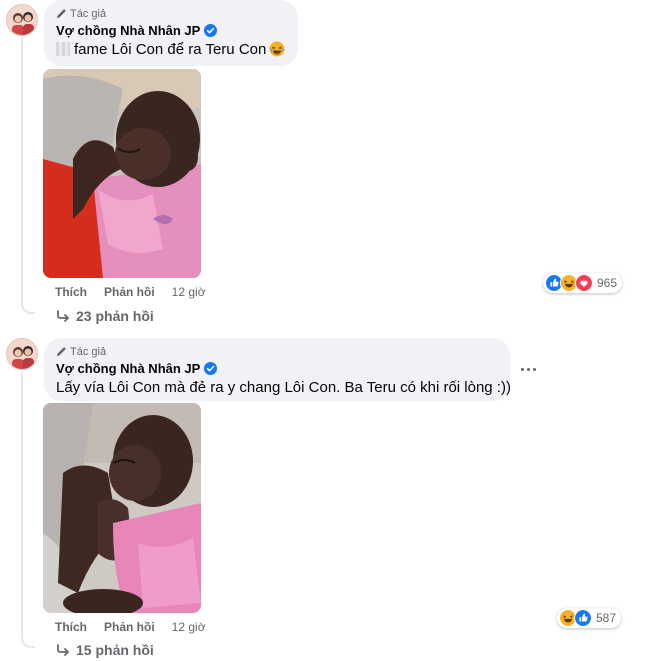  What do you see at coordinates (606, 618) in the screenshot?
I see `reaction-count: 587` at bounding box center [606, 618].